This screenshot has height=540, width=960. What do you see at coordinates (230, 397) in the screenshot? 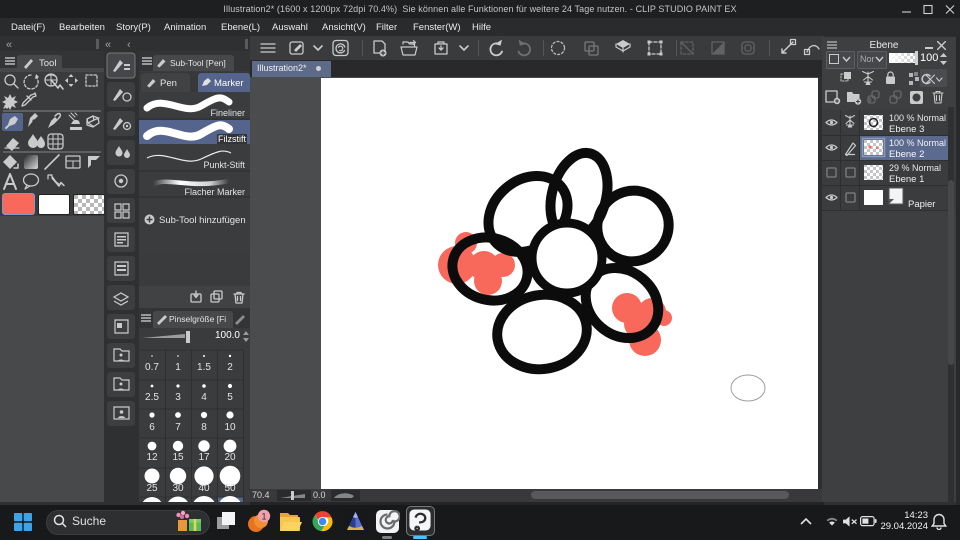
I see `svg-text: 5` at bounding box center [230, 397].